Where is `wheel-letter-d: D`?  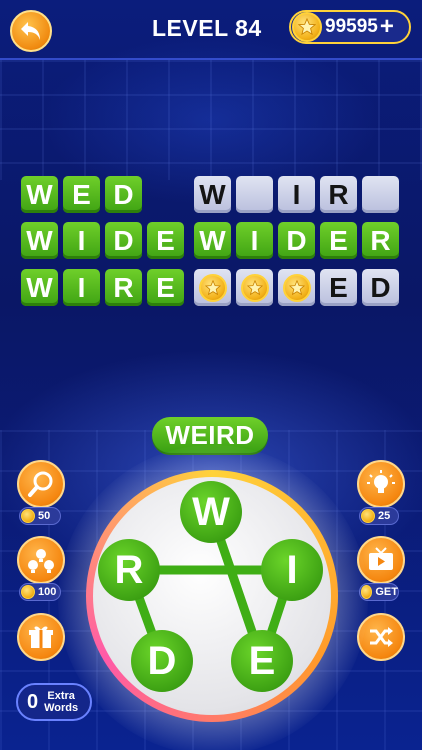 wheel-letter-d: D is located at coordinates (162, 661).